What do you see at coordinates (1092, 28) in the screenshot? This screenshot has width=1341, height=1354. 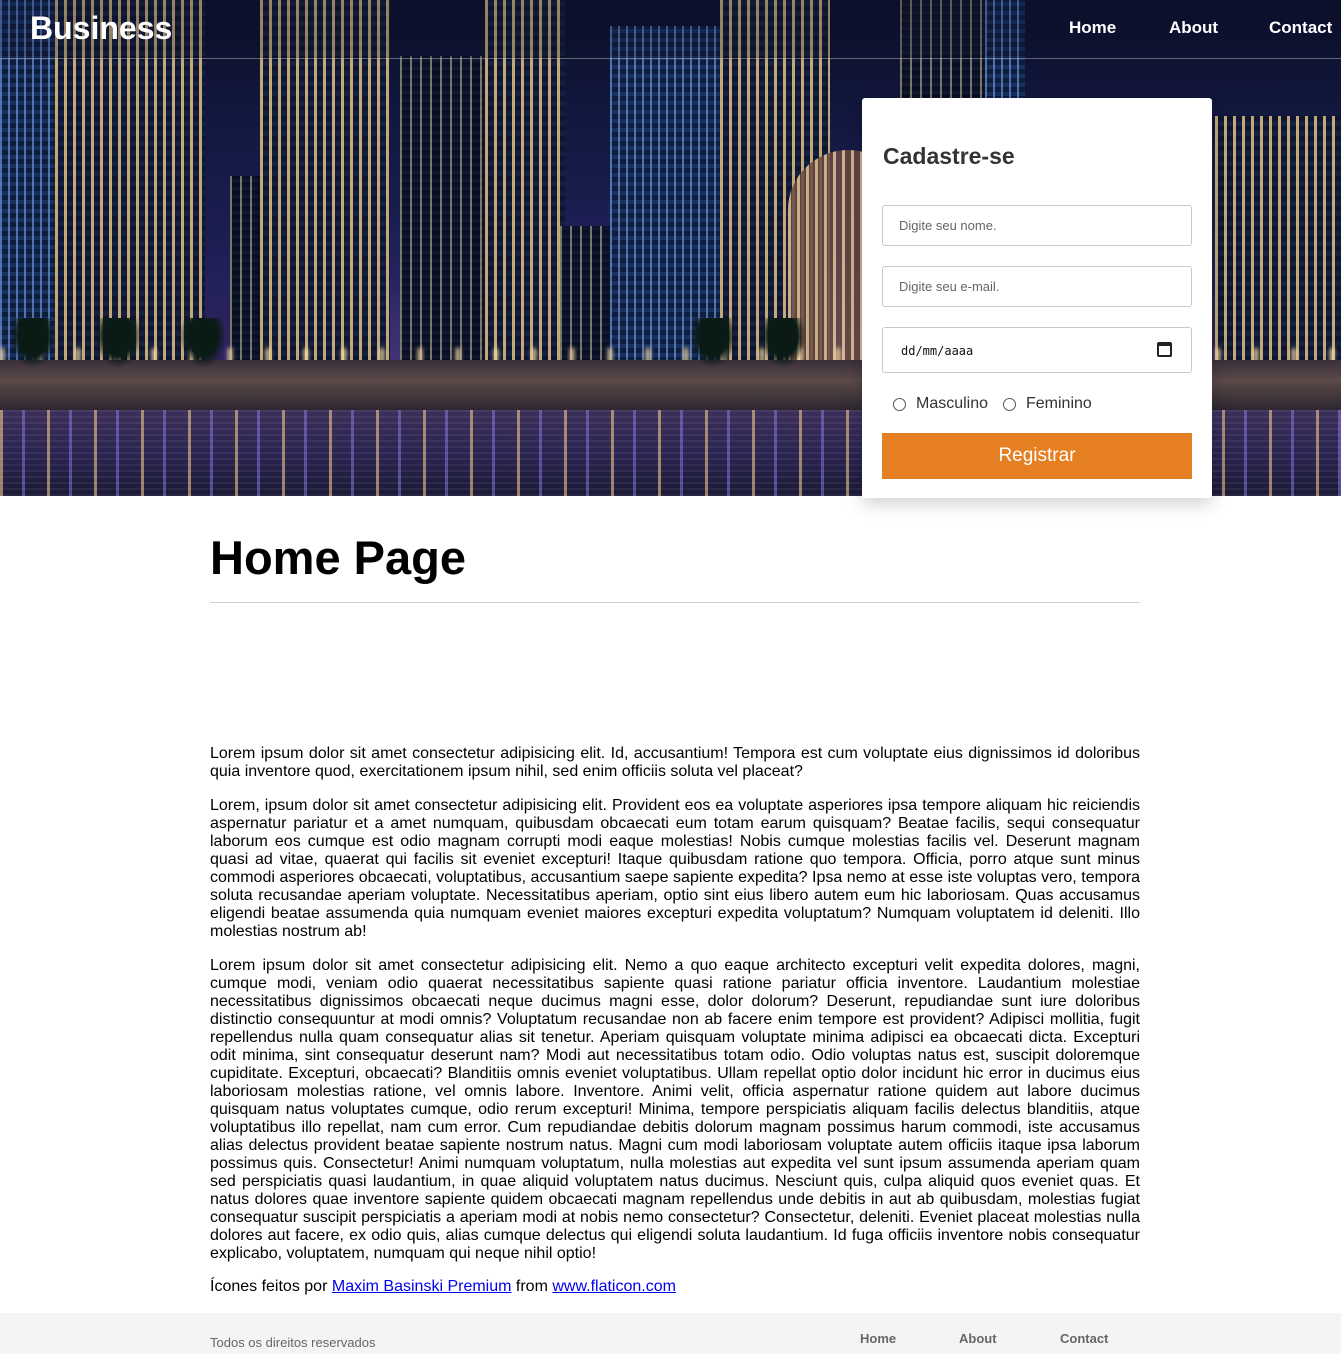 I see `nav-home-link: Home` at bounding box center [1092, 28].